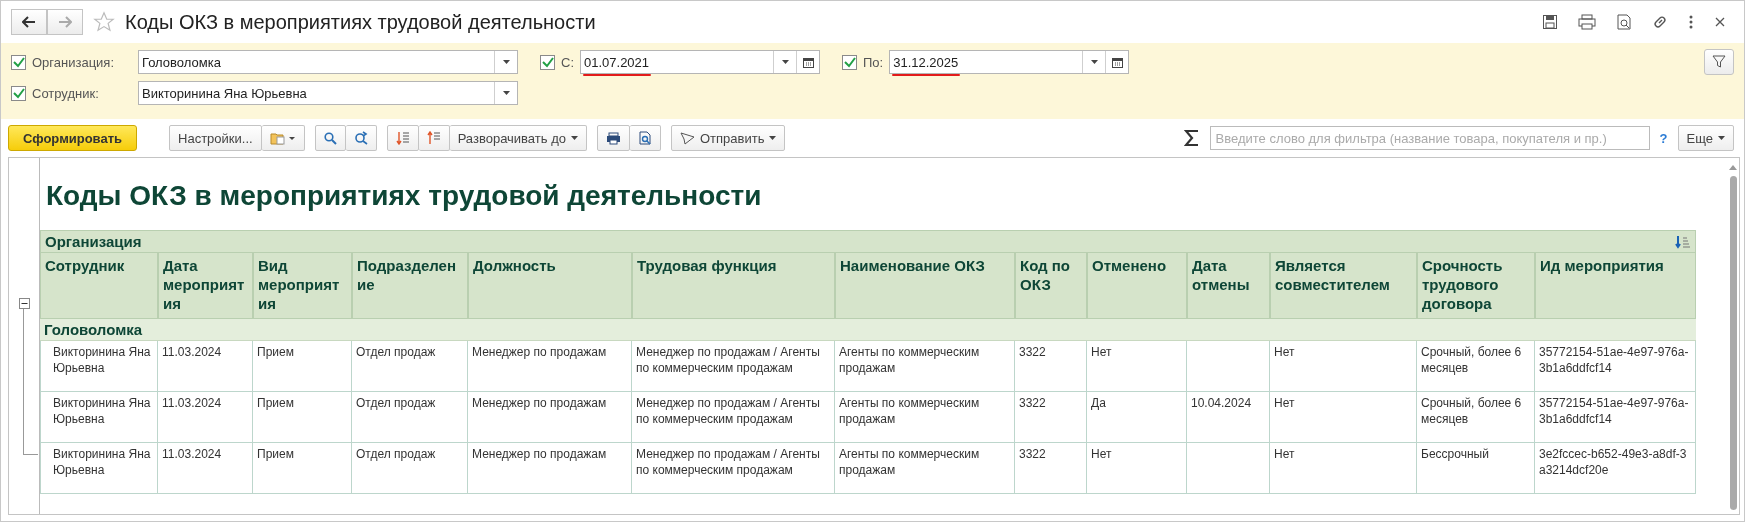 Image resolution: width=1745 pixels, height=522 pixels. Describe the element at coordinates (1705, 138) in the screenshot. I see `more-button: Еще` at that location.